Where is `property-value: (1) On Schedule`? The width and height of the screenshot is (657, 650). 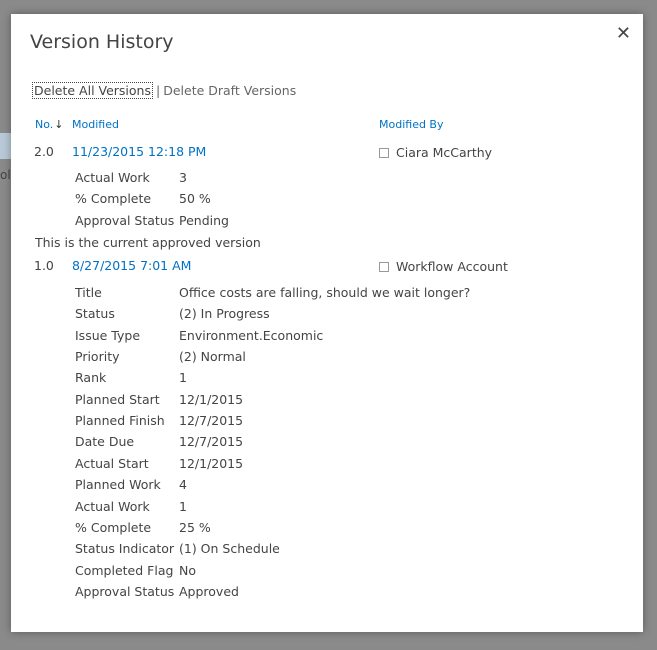
property-value: (1) On Schedule is located at coordinates (229, 548).